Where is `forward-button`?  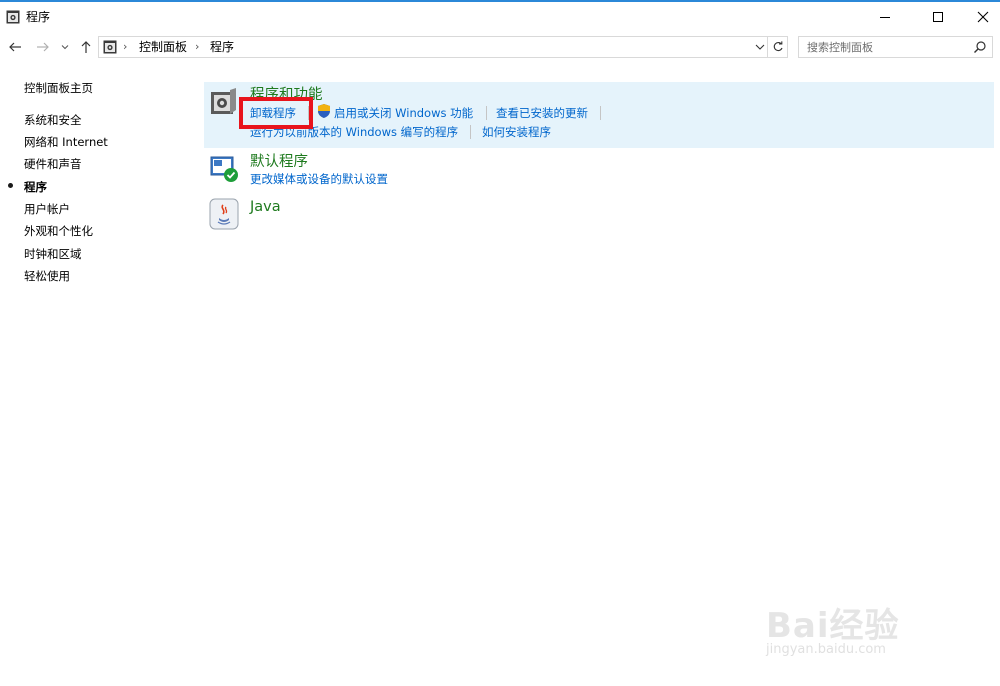
forward-button is located at coordinates (43, 47).